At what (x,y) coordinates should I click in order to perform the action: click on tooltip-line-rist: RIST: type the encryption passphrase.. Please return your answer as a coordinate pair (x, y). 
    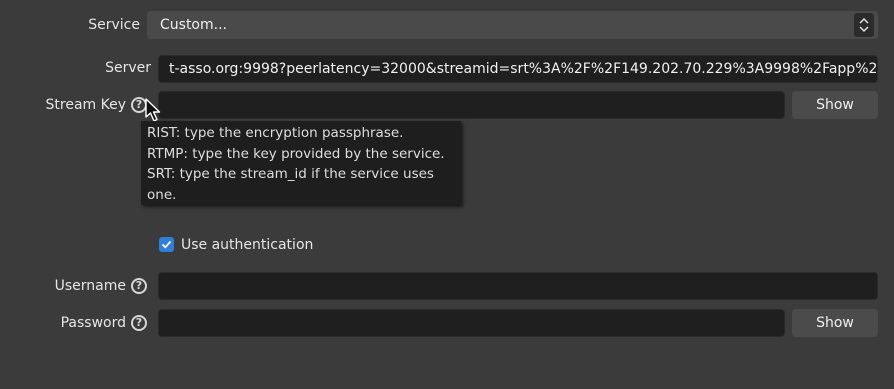
    Looking at the image, I should click on (275, 133).